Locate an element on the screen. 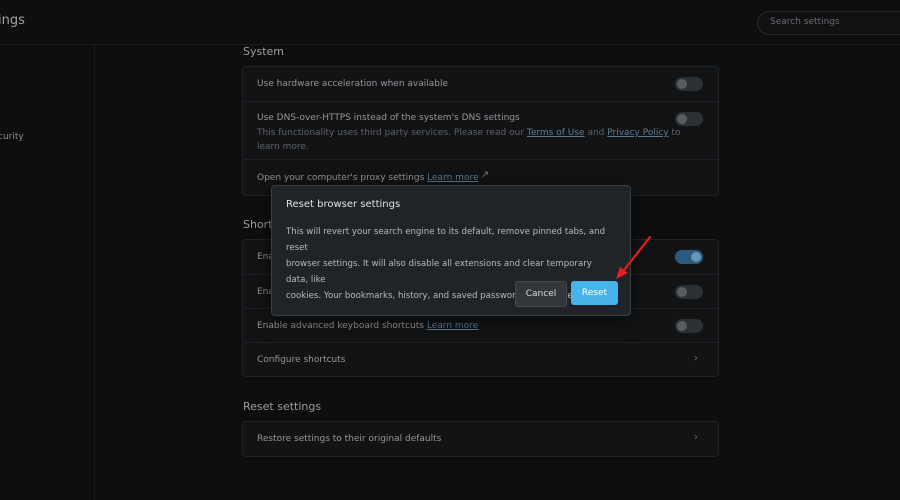  reset-button: Reset is located at coordinates (594, 293).